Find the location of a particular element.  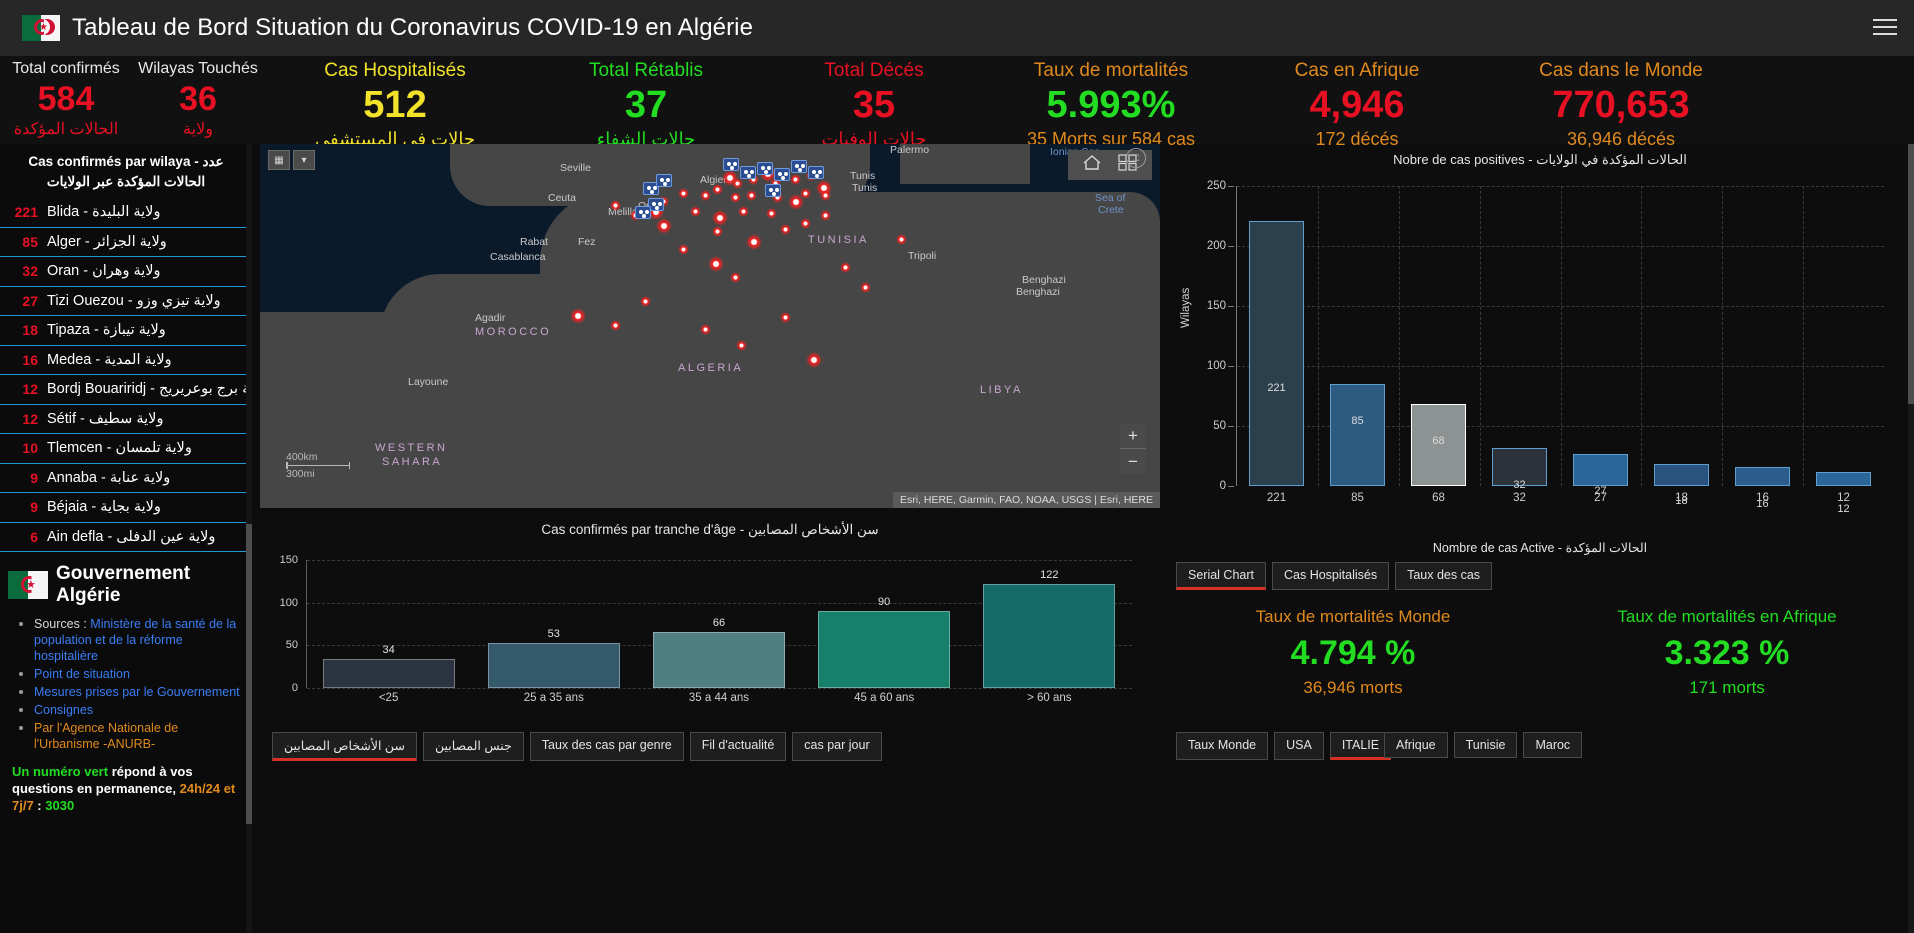

right-panel-scrollbar is located at coordinates (1911, 538).